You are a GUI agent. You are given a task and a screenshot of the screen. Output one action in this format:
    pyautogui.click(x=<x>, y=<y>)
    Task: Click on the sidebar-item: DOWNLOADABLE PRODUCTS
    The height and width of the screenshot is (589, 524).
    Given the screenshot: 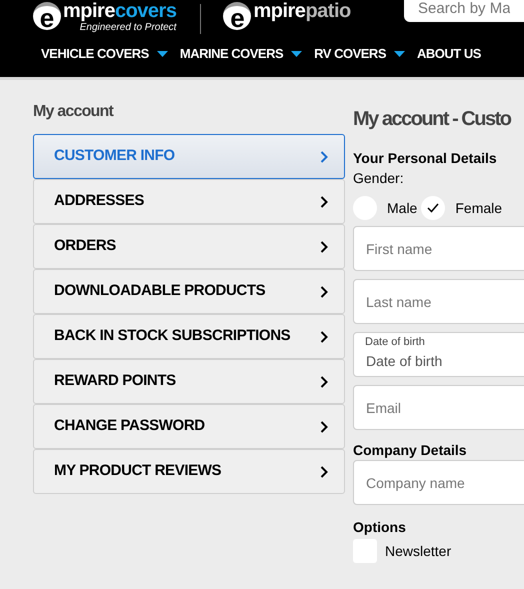 What is the action you would take?
    pyautogui.click(x=189, y=291)
    